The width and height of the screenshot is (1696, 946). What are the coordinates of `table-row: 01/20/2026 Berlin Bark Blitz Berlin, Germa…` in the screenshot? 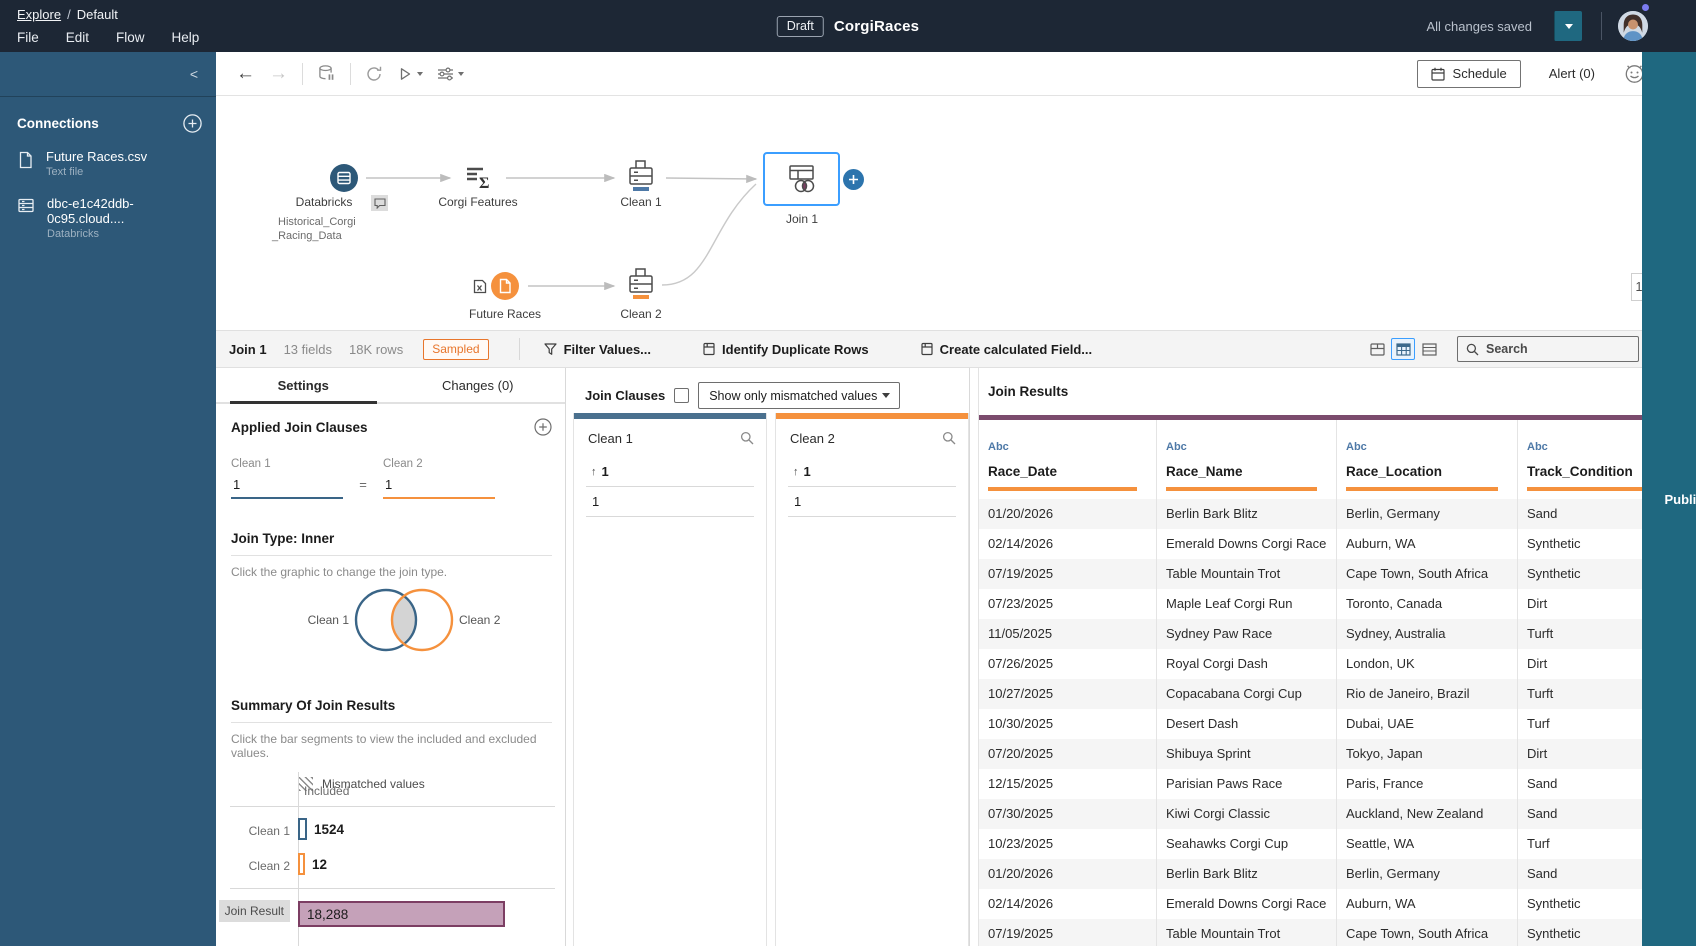 It's located at (1337, 874).